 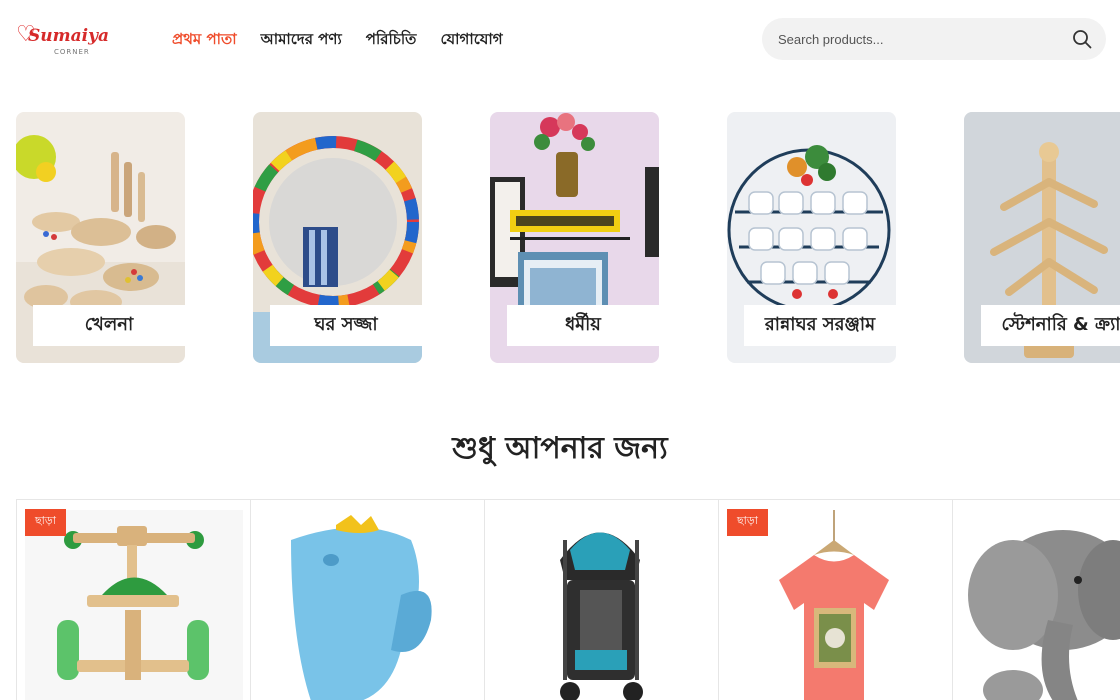 What do you see at coordinates (601, 616) in the screenshot?
I see `baby-stroller-image` at bounding box center [601, 616].